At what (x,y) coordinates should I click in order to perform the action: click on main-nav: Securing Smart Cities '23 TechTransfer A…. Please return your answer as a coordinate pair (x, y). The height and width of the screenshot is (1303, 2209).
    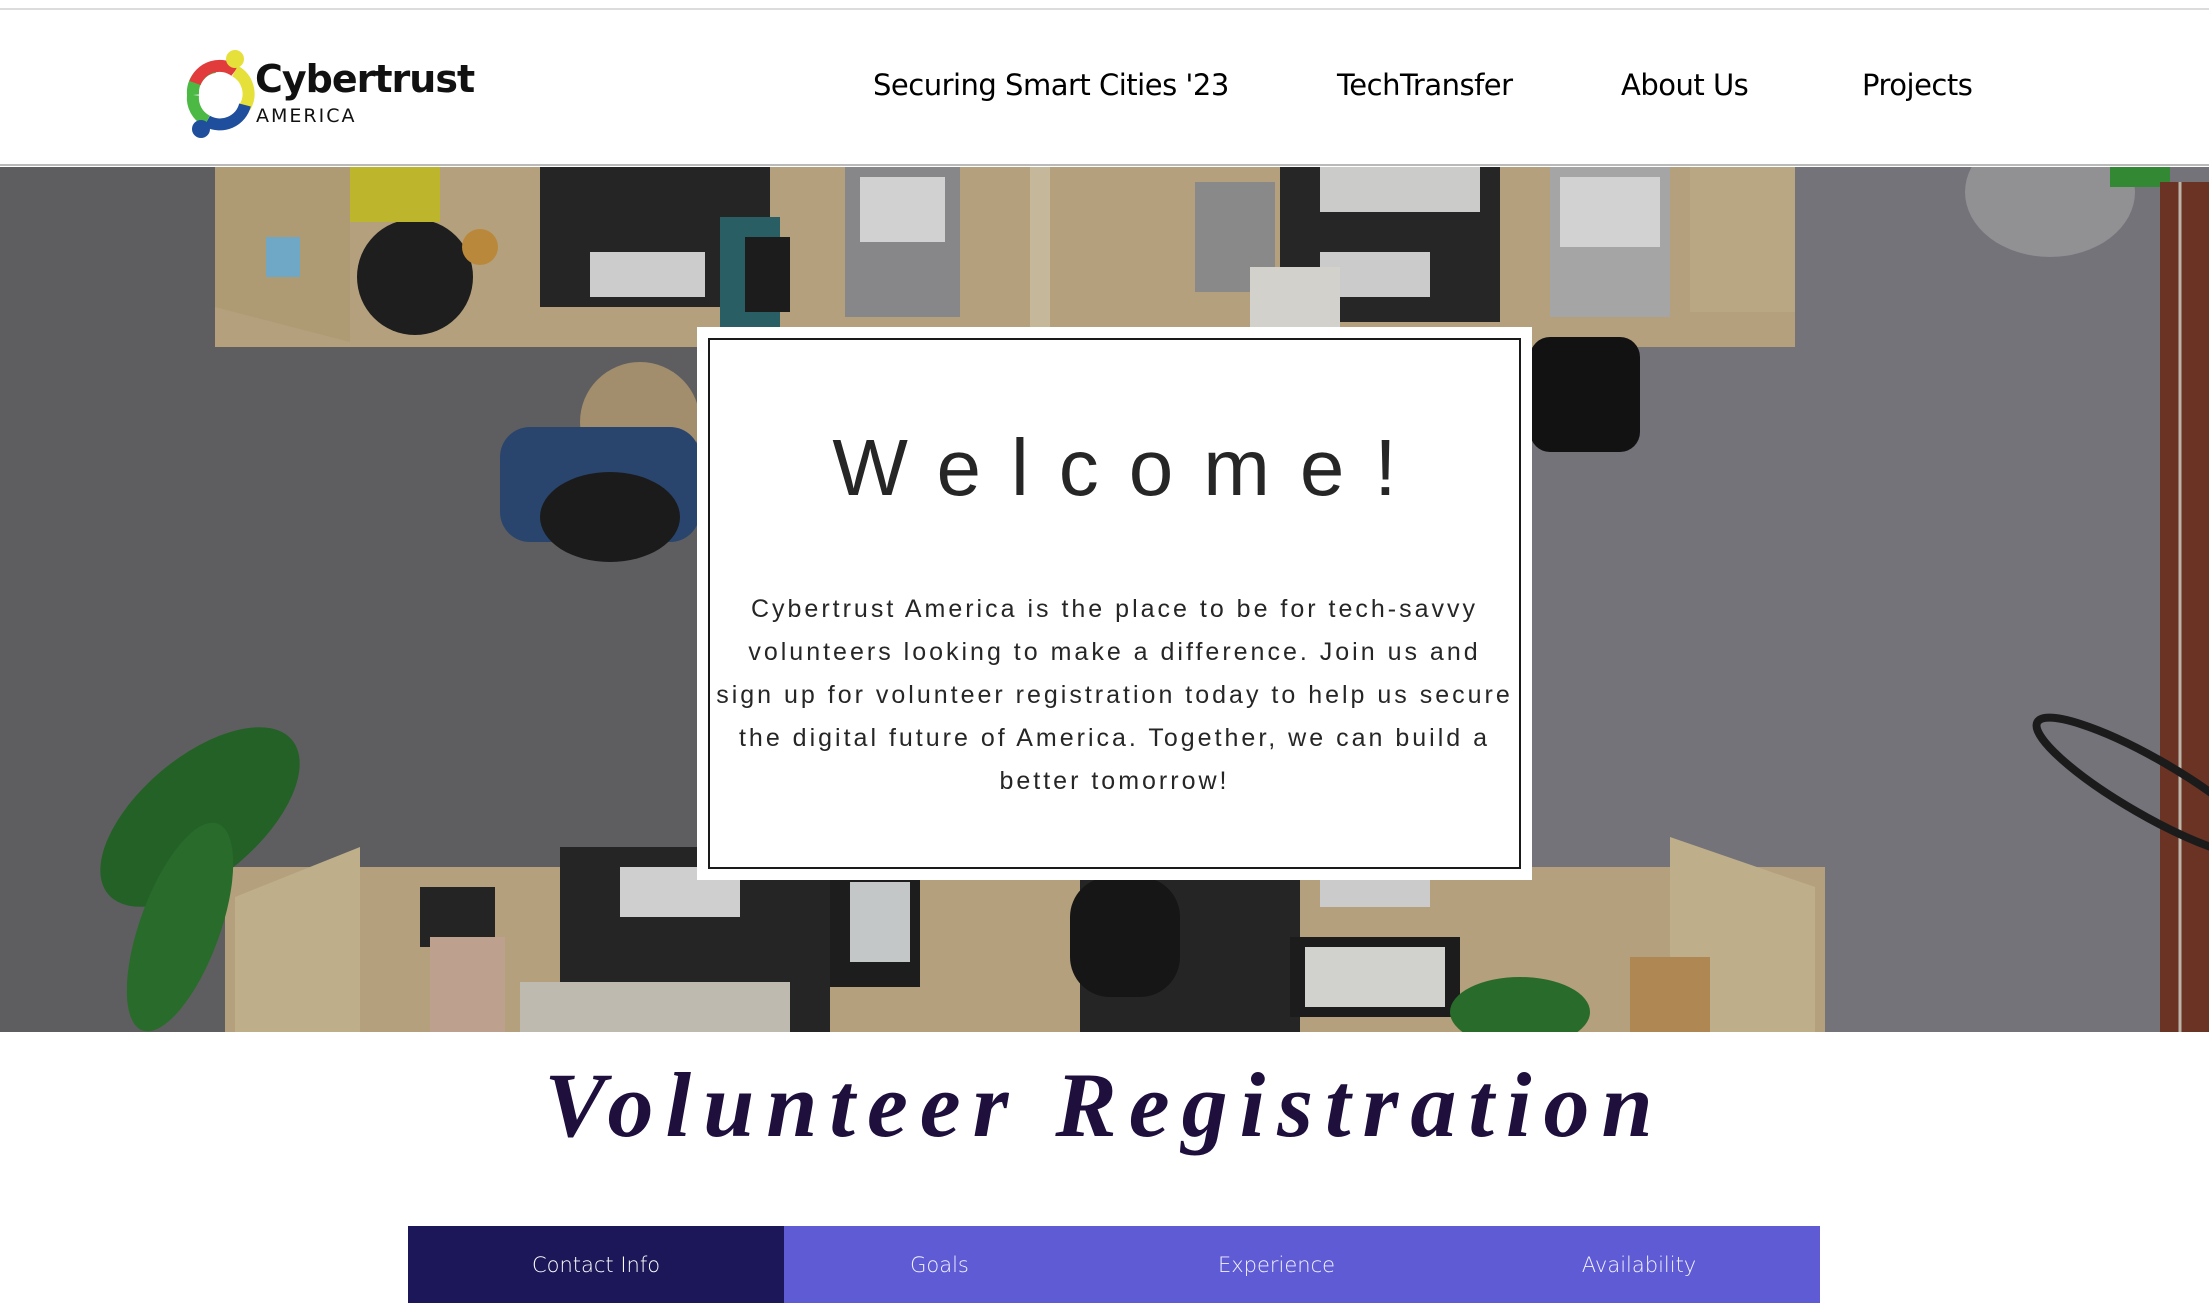
    Looking at the image, I should click on (1104, 98).